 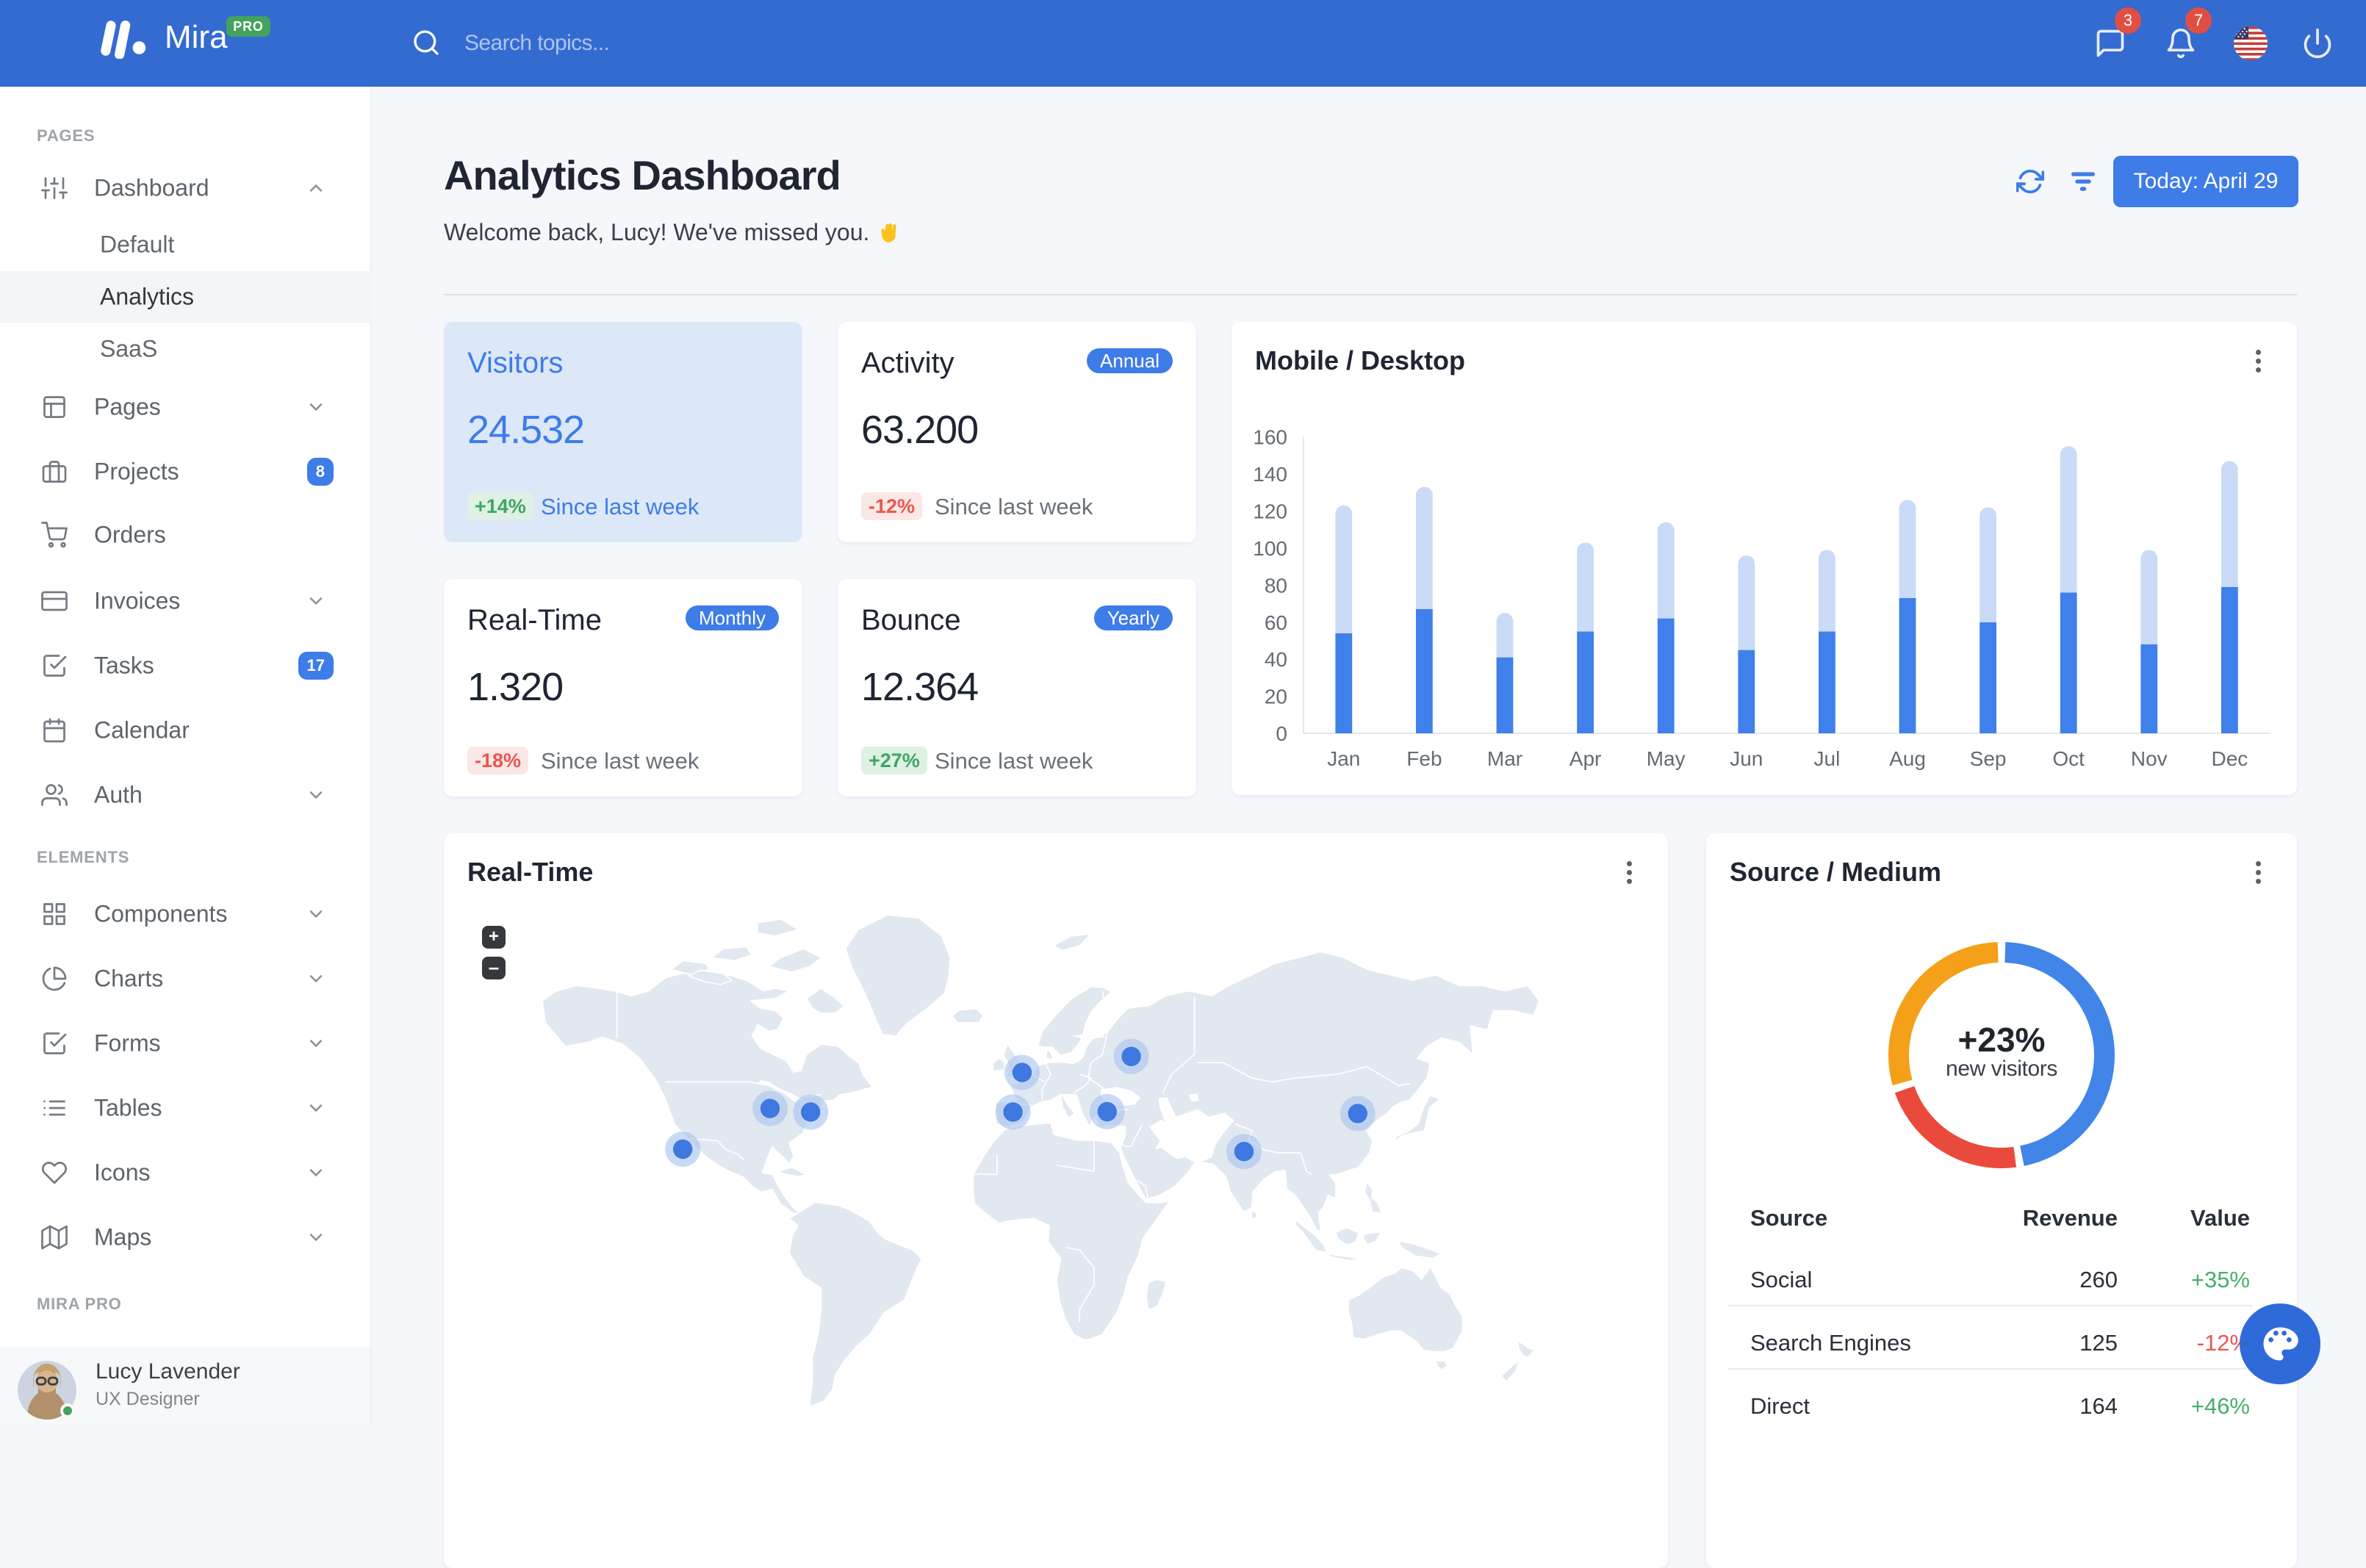 What do you see at coordinates (1908, 759) in the screenshot?
I see `svg-text: Aug` at bounding box center [1908, 759].